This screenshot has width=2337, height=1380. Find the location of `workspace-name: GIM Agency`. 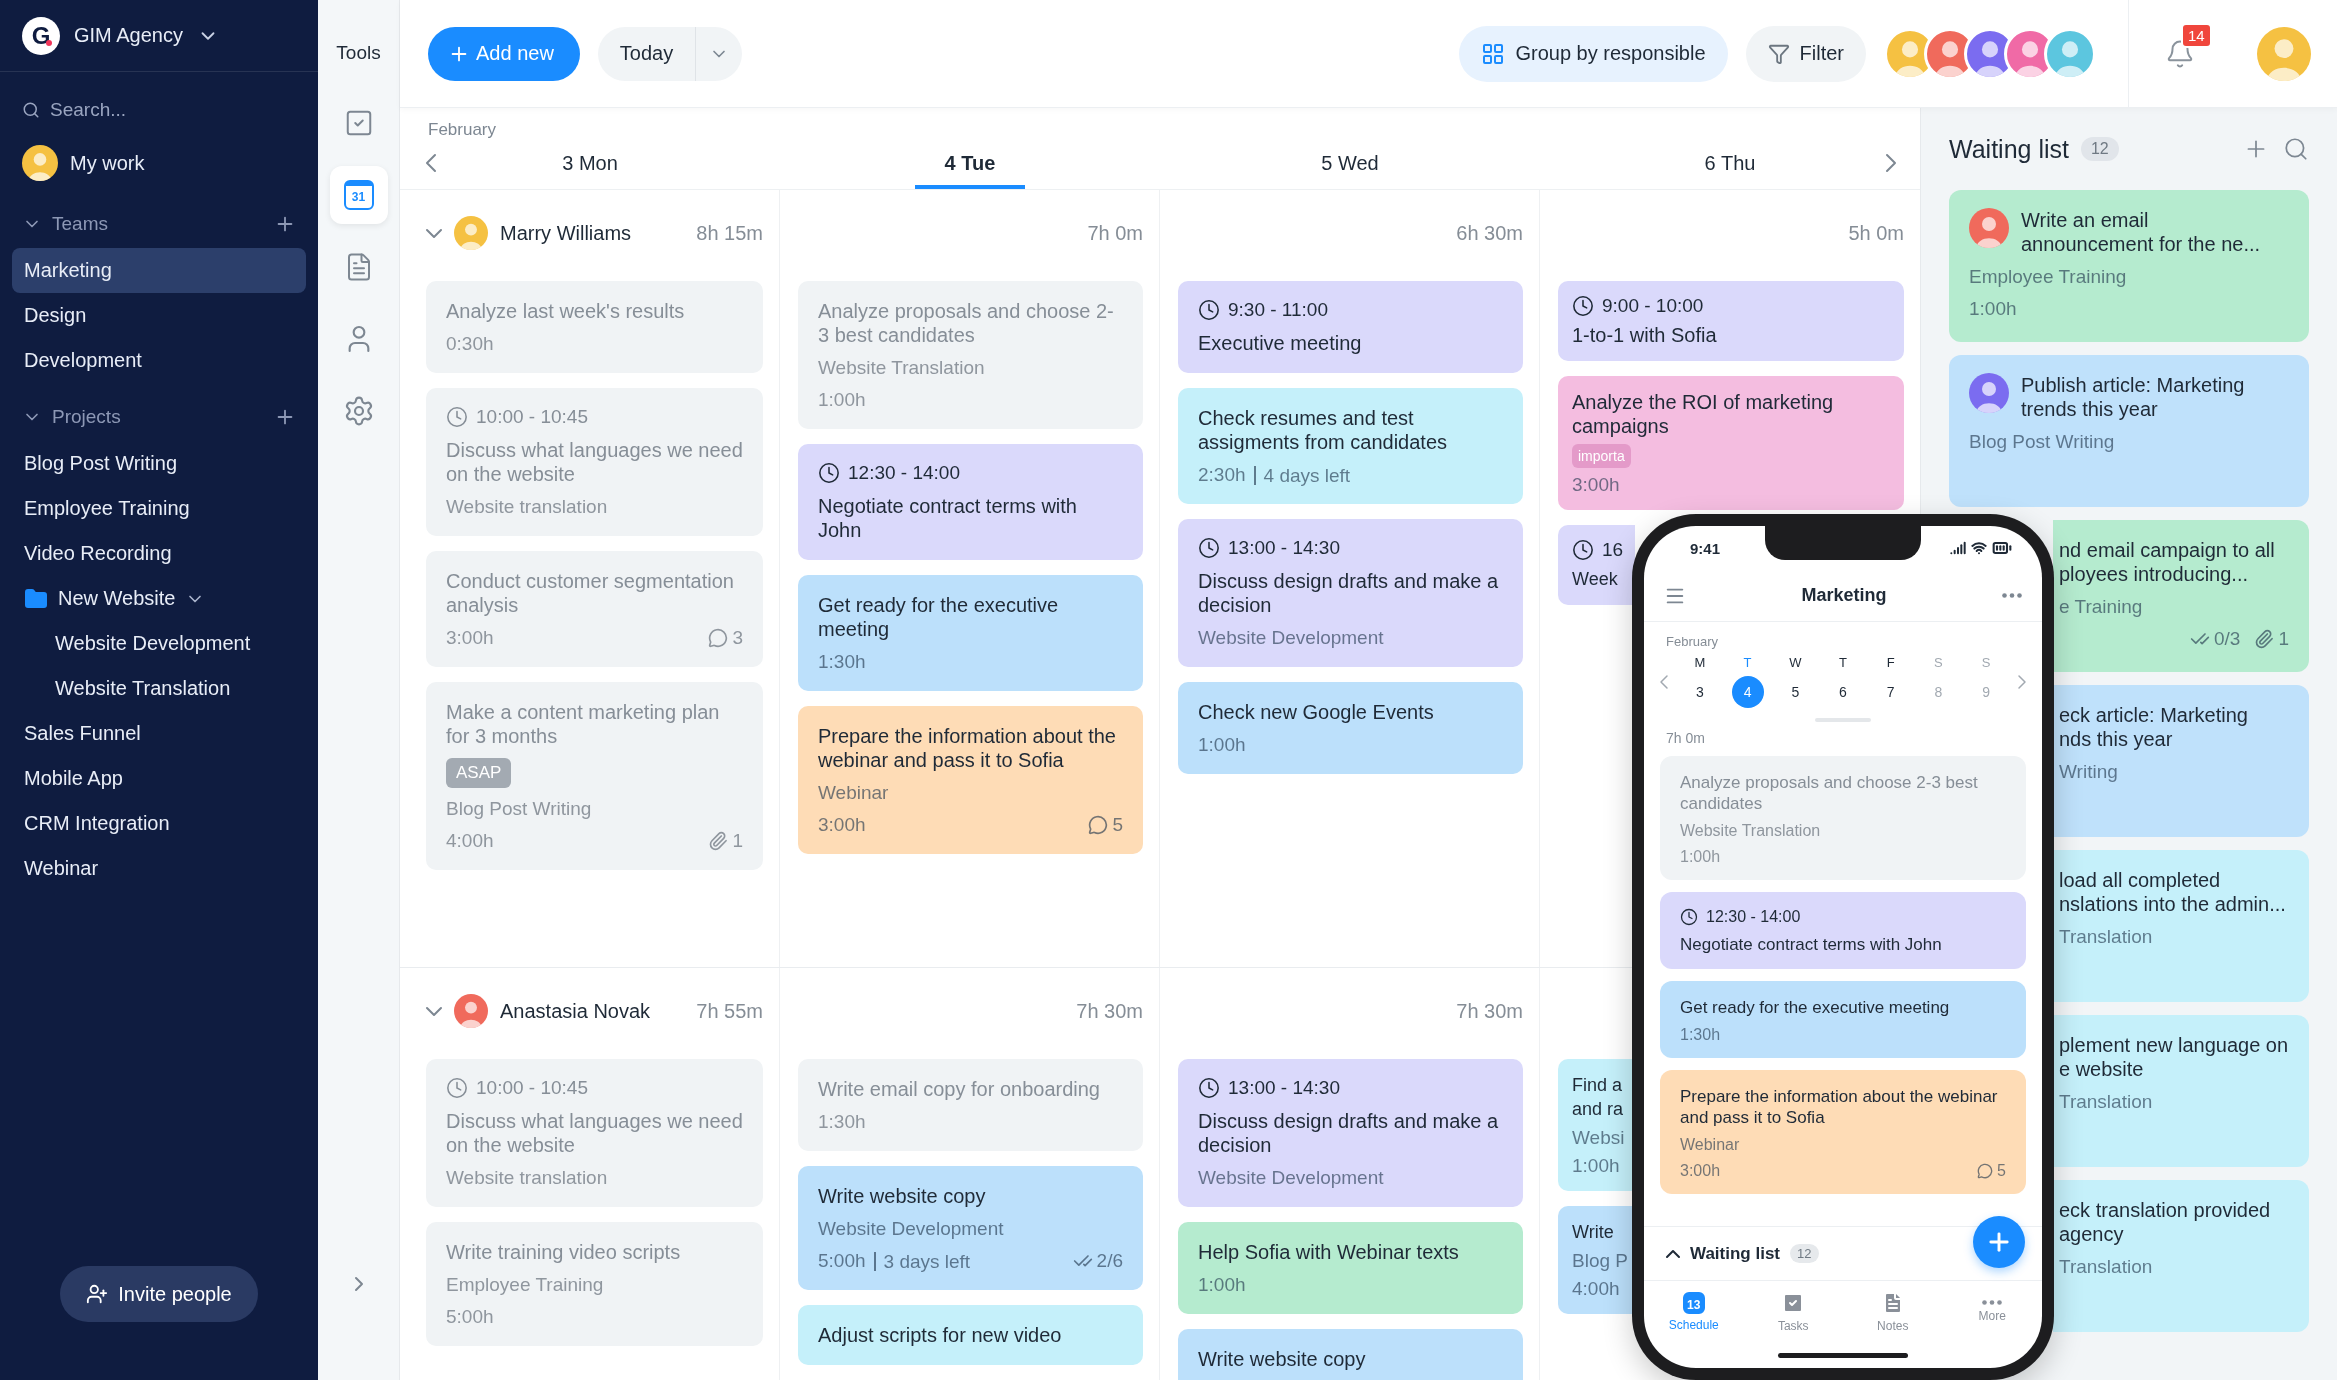

workspace-name: GIM Agency is located at coordinates (128, 35).